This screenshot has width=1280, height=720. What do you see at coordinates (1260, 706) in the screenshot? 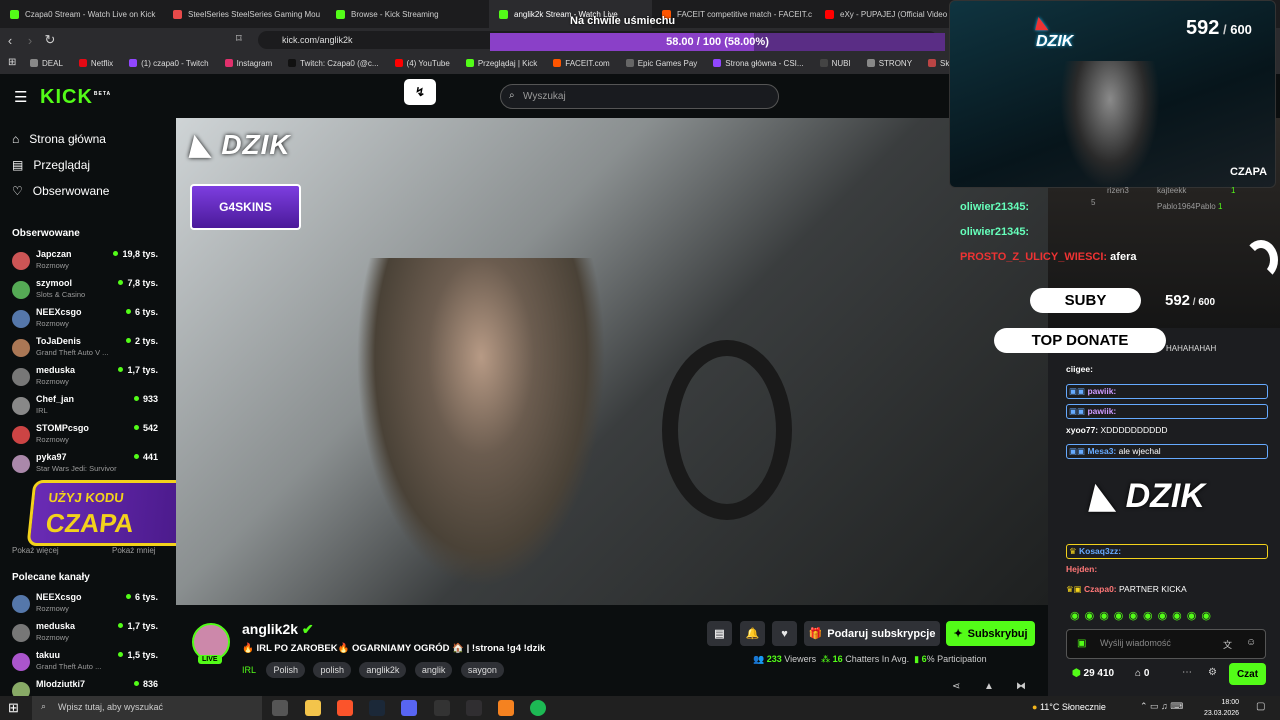
I see `notifications-icon: ▢` at bounding box center [1260, 706].